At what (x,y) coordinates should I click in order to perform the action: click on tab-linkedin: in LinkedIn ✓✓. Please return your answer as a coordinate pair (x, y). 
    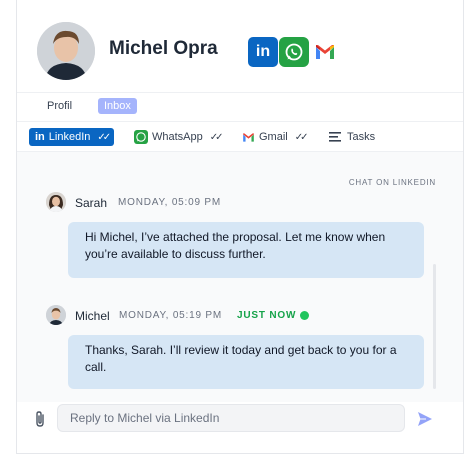
    Looking at the image, I should click on (72, 137).